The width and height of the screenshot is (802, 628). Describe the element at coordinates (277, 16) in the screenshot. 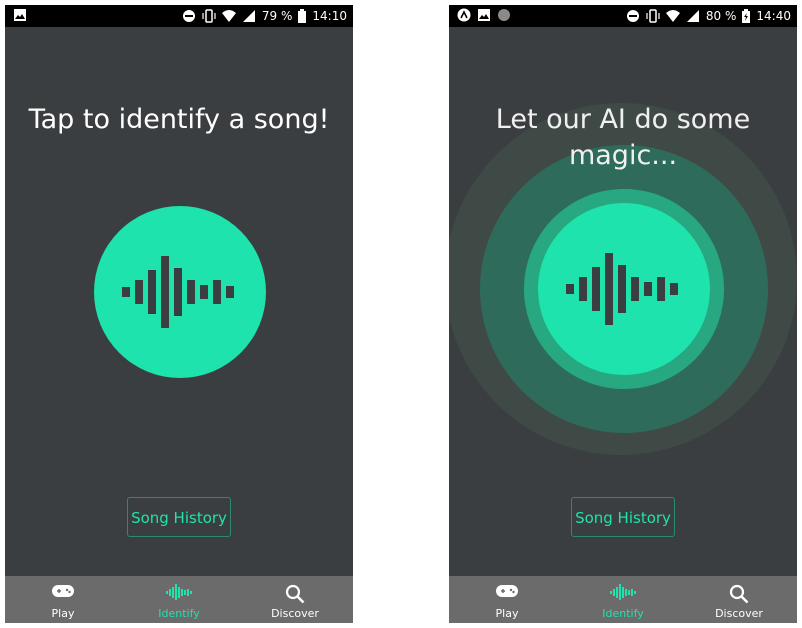

I see `battery-percent: 79 %` at that location.